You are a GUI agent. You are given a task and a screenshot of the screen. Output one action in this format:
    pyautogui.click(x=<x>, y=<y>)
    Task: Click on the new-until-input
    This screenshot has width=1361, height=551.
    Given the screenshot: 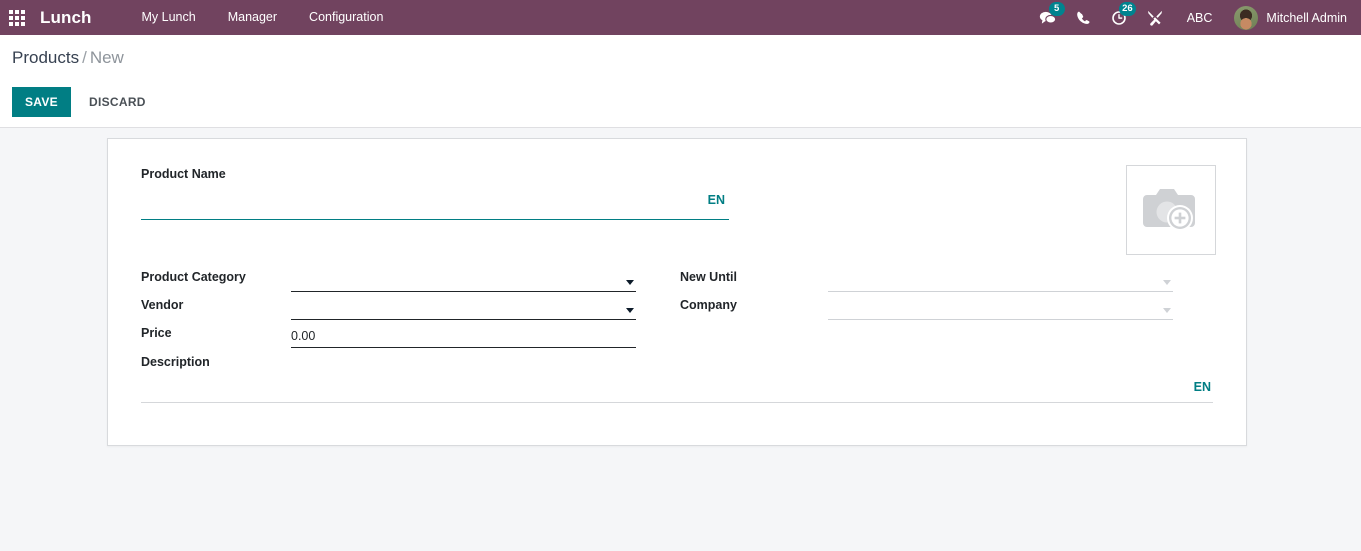 What is the action you would take?
    pyautogui.click(x=1000, y=280)
    